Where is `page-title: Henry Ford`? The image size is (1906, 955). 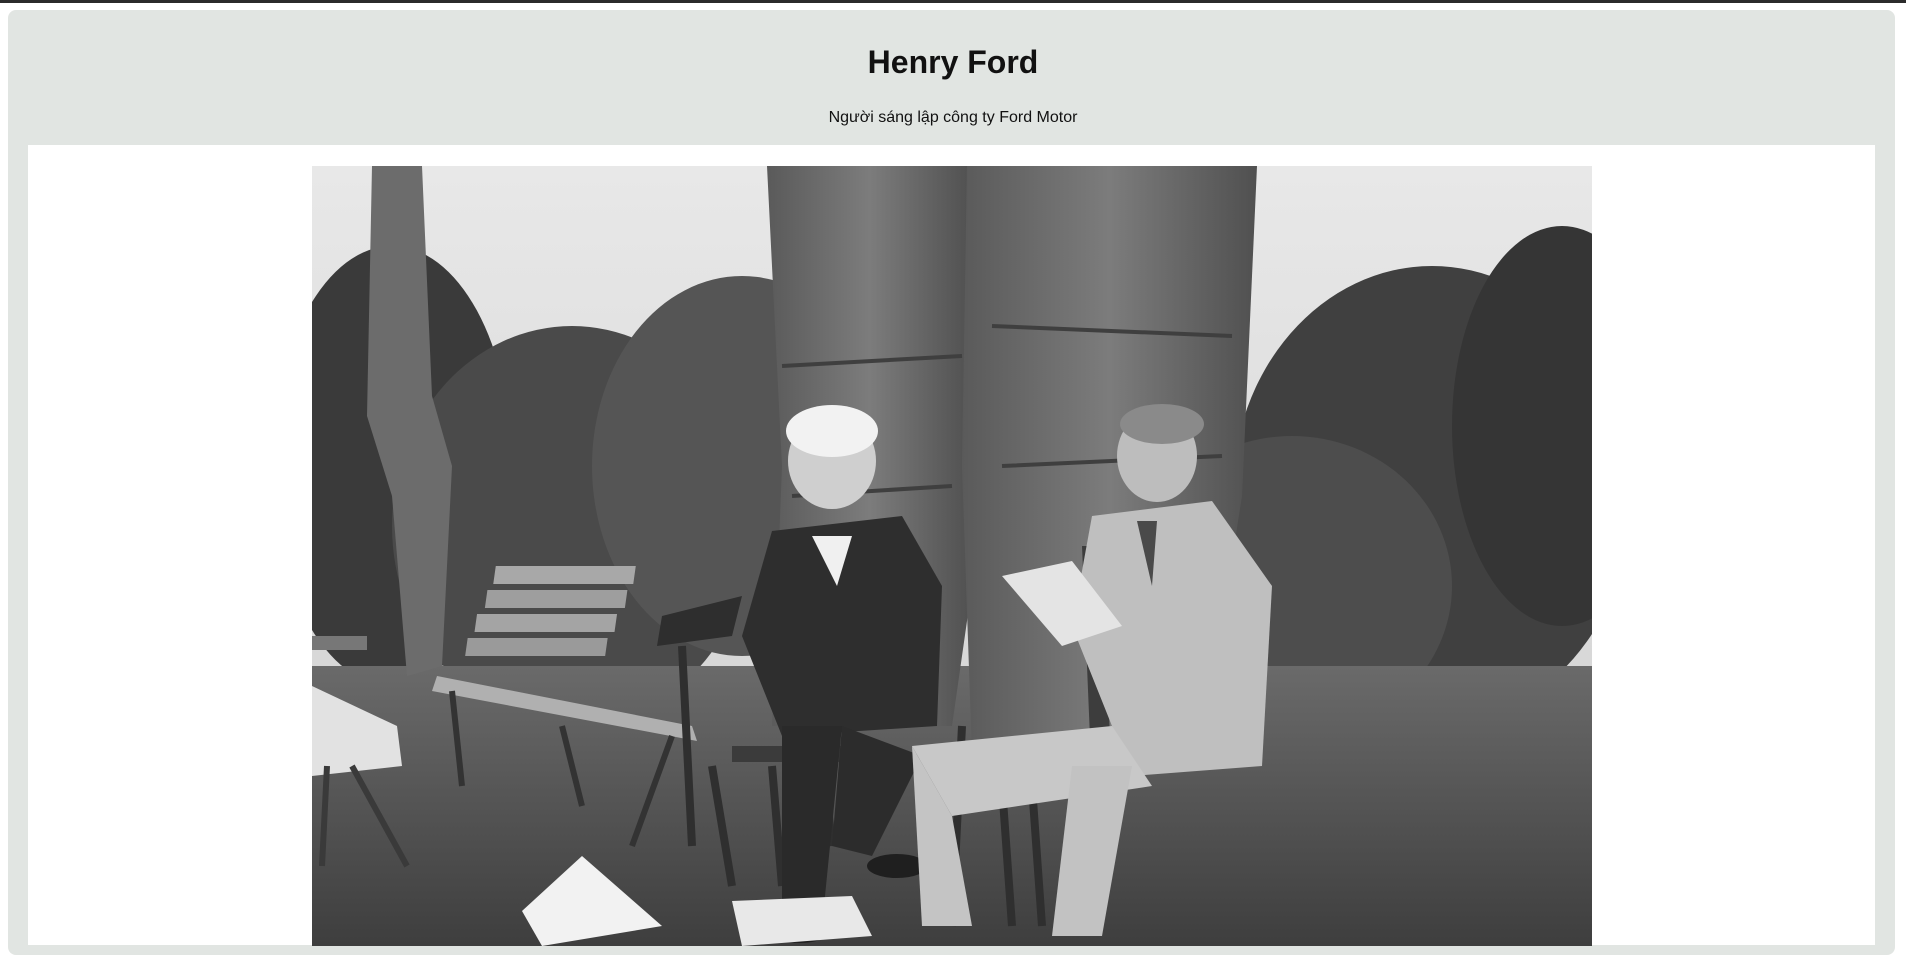 page-title: Henry Ford is located at coordinates (953, 62).